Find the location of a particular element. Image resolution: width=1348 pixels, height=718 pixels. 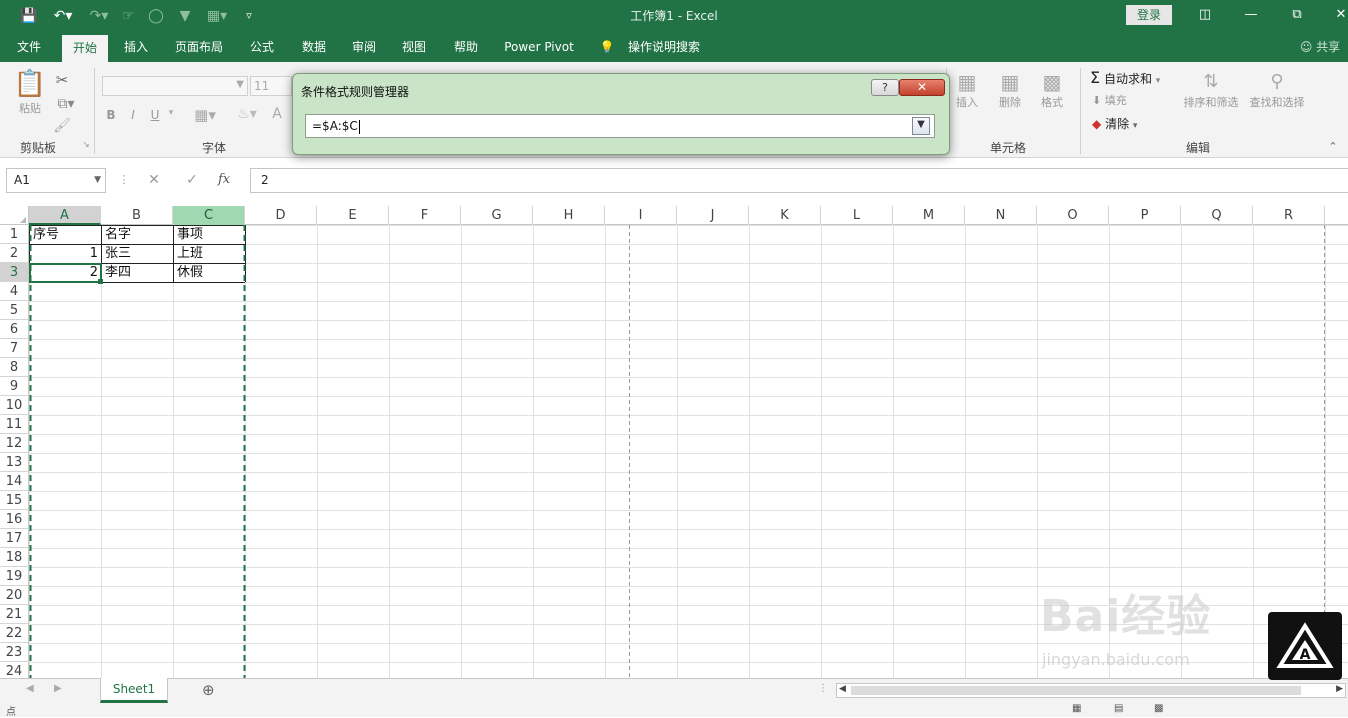

column-header-i: I is located at coordinates (641, 215).